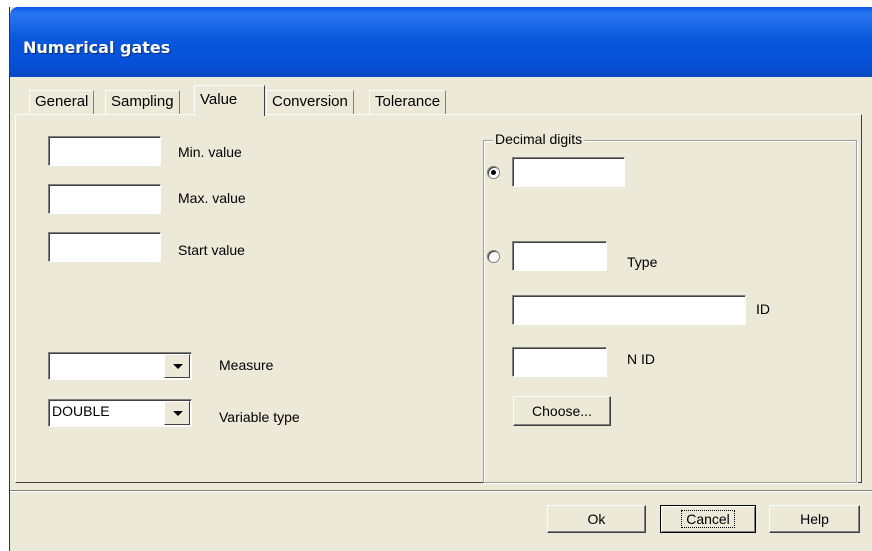  Describe the element at coordinates (104, 151) in the screenshot. I see `min-value-input` at that location.